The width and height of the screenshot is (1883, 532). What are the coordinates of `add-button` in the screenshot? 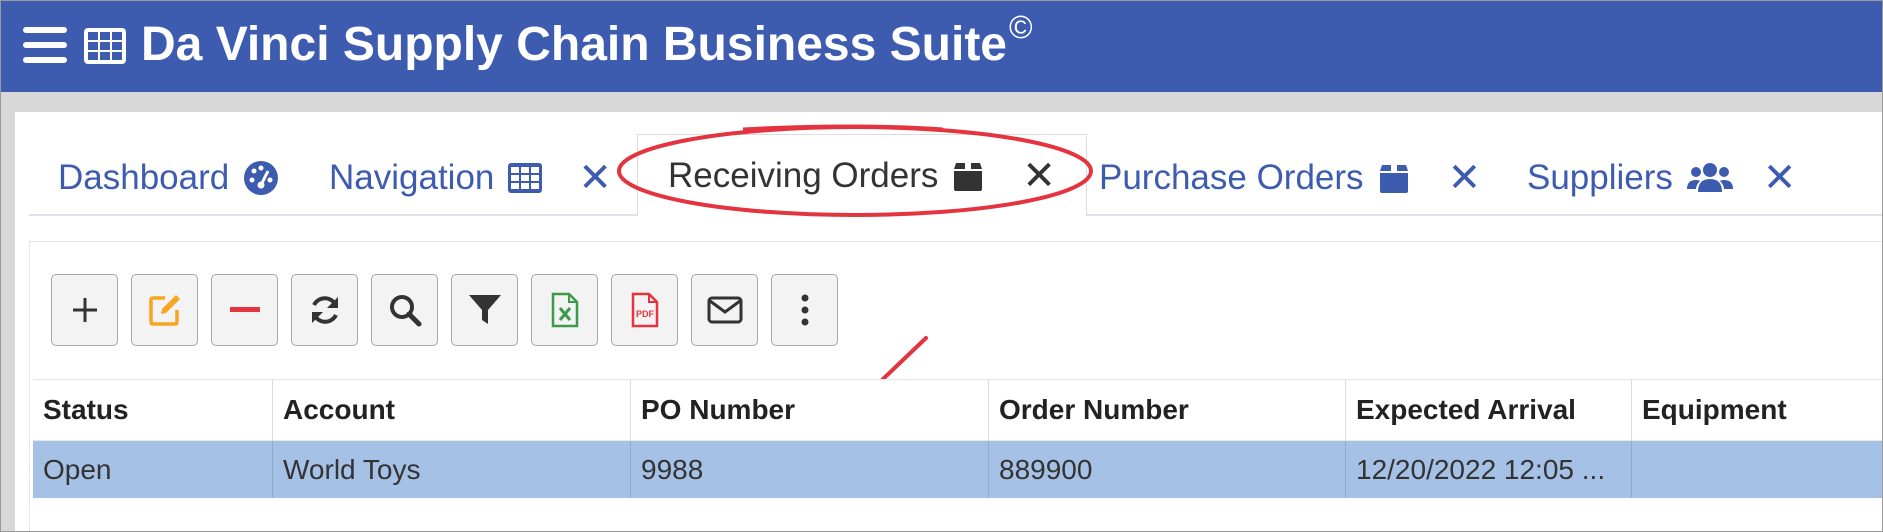 It's located at (84, 310).